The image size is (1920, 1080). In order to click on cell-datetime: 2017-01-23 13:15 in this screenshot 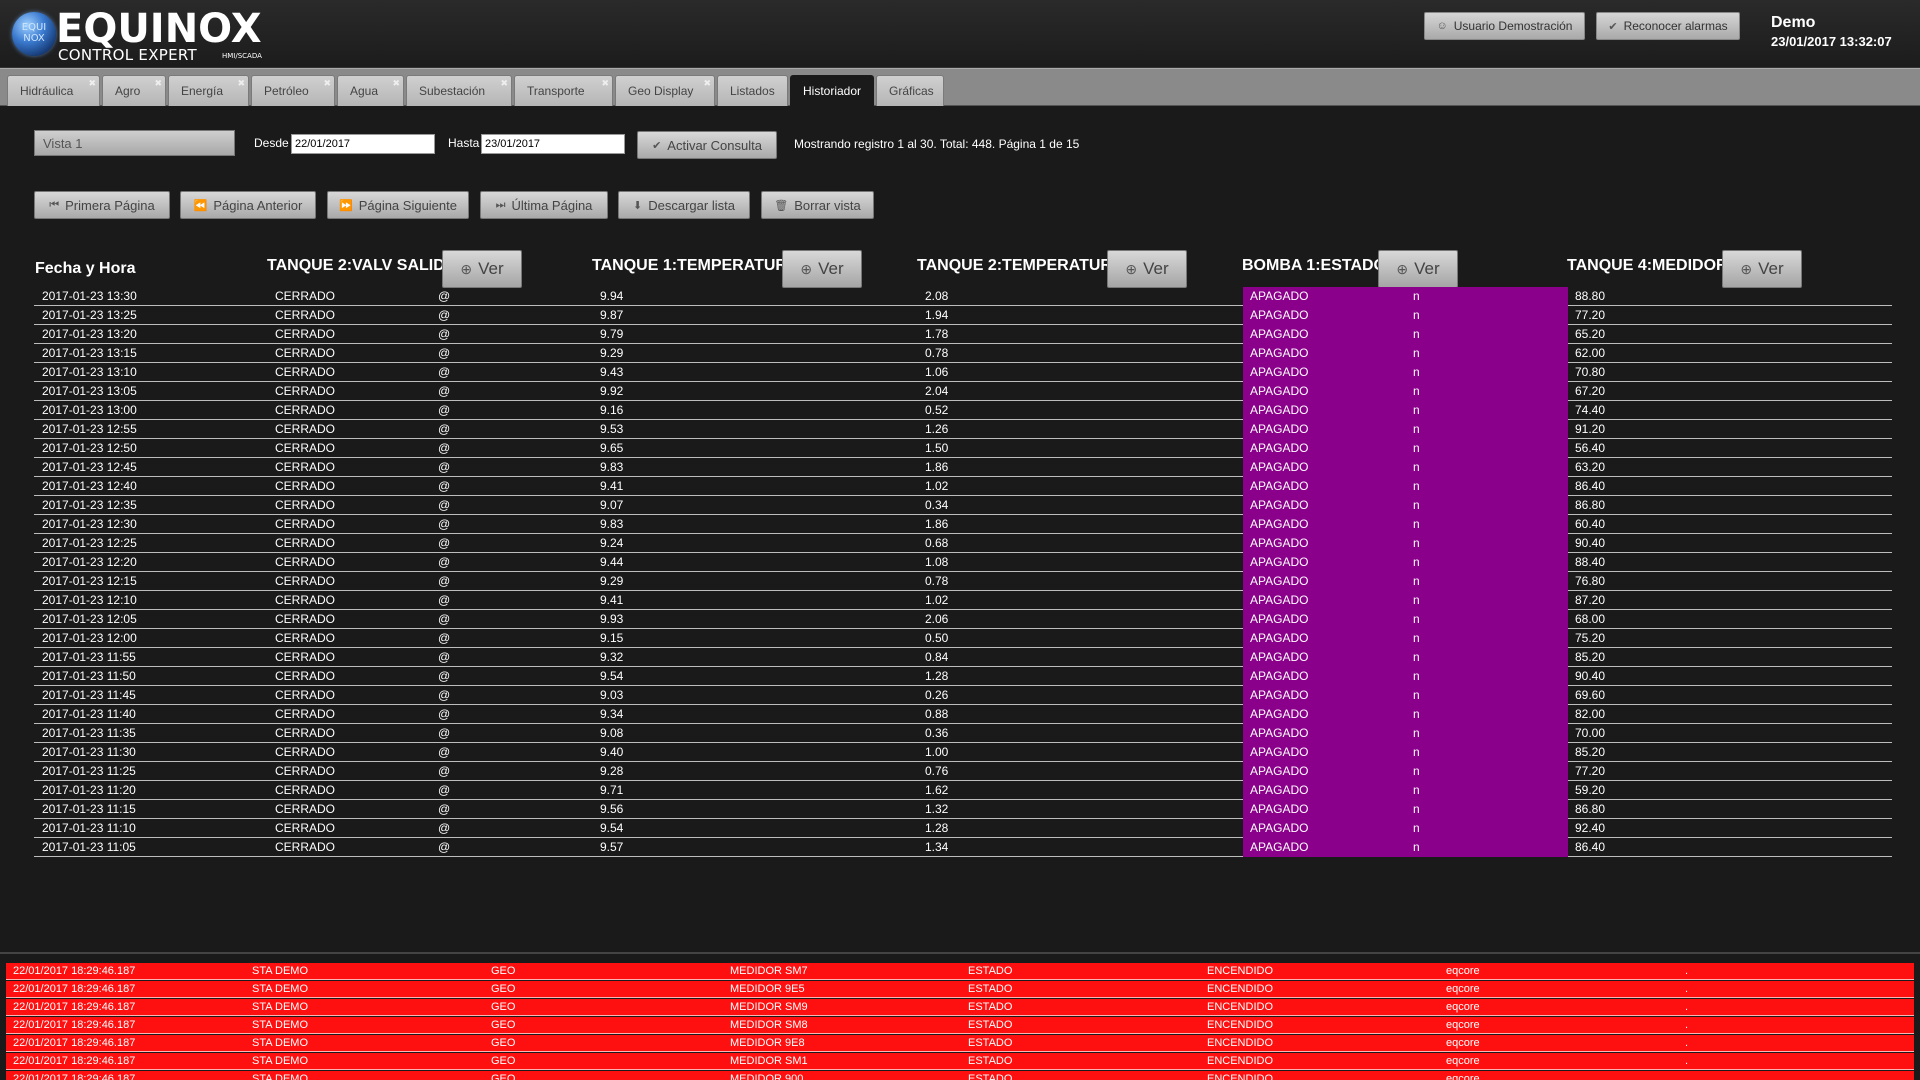, I will do `click(89, 353)`.